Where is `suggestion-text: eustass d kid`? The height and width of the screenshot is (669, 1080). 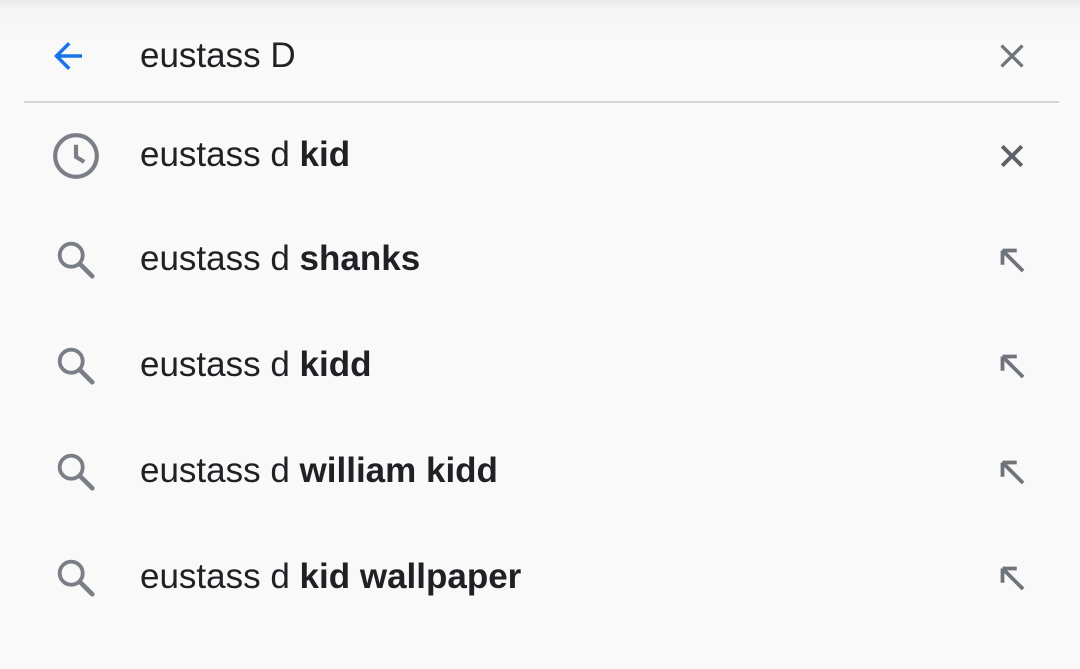
suggestion-text: eustass d kid is located at coordinates (245, 155).